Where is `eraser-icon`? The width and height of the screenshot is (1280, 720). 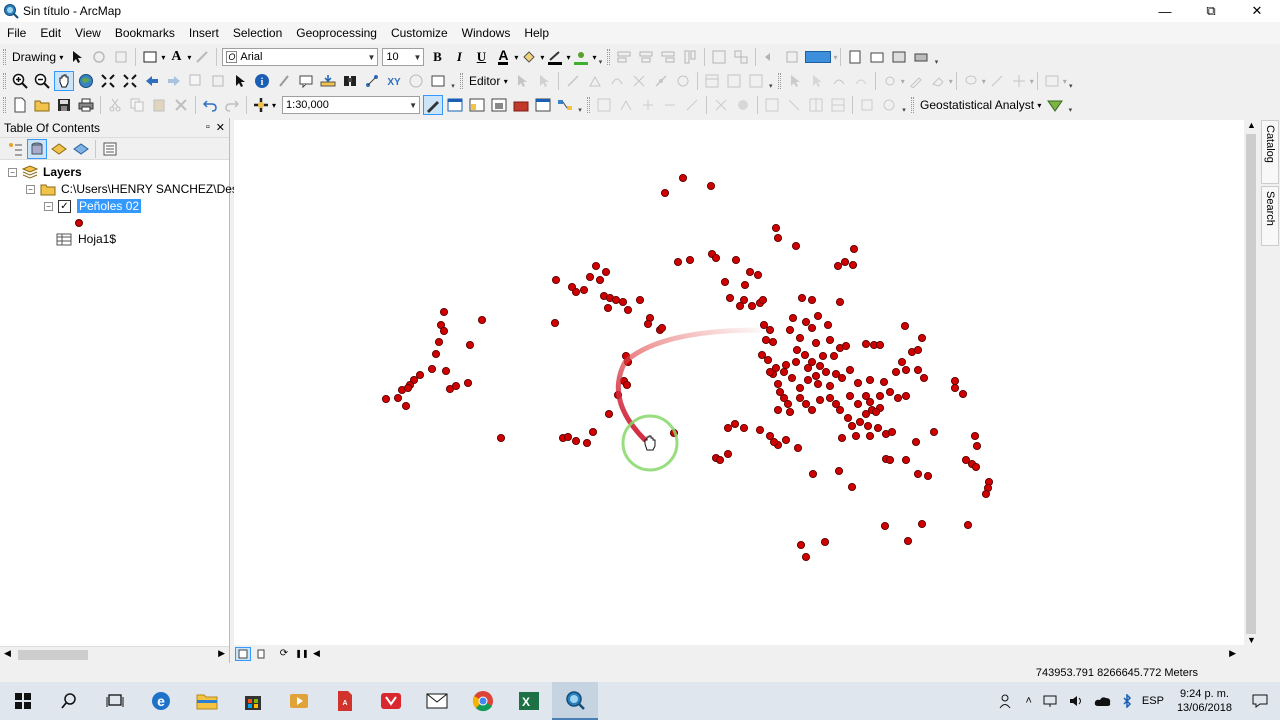 eraser-icon is located at coordinates (938, 81).